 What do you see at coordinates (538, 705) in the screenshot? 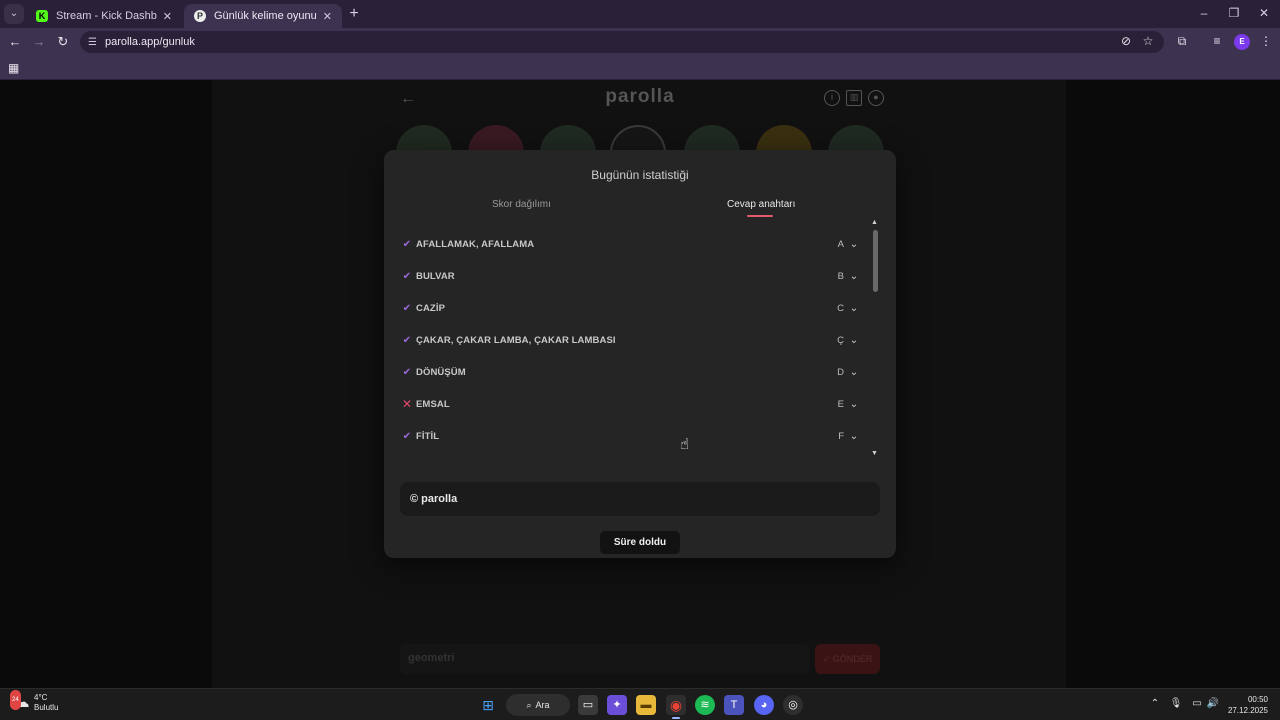
I see `taskbar-search: ⌕ Ara` at bounding box center [538, 705].